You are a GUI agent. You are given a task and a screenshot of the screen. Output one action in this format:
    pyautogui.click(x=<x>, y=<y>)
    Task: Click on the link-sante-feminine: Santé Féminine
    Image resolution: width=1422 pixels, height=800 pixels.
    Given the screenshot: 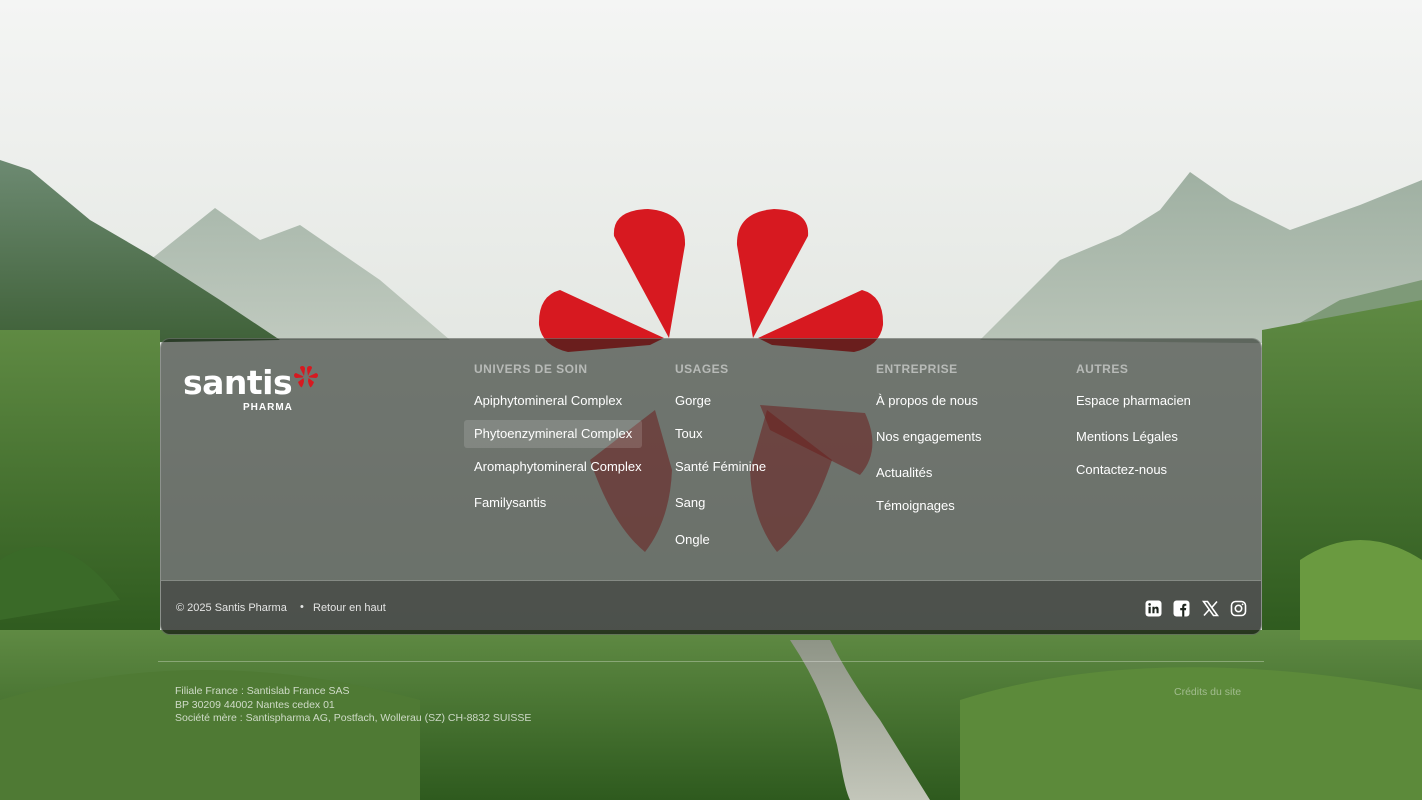 What is the action you would take?
    pyautogui.click(x=720, y=467)
    